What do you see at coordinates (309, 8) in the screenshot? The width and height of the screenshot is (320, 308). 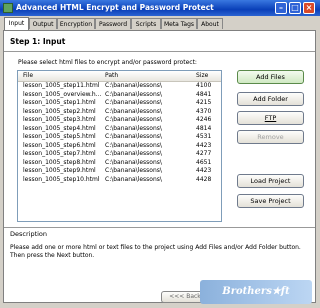 I see `close-icon: ×` at bounding box center [309, 8].